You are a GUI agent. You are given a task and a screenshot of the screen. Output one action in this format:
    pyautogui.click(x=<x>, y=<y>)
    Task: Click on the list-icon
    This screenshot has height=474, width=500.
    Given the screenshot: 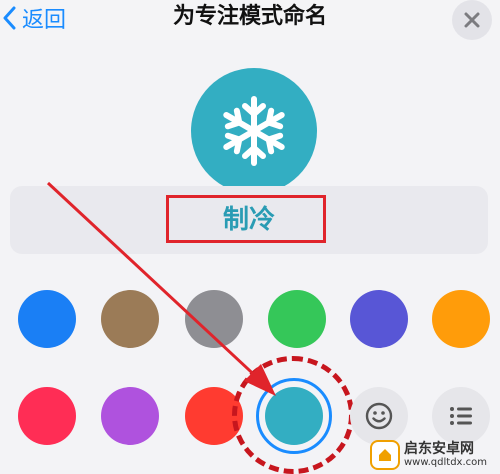 What is the action you would take?
    pyautogui.click(x=461, y=416)
    